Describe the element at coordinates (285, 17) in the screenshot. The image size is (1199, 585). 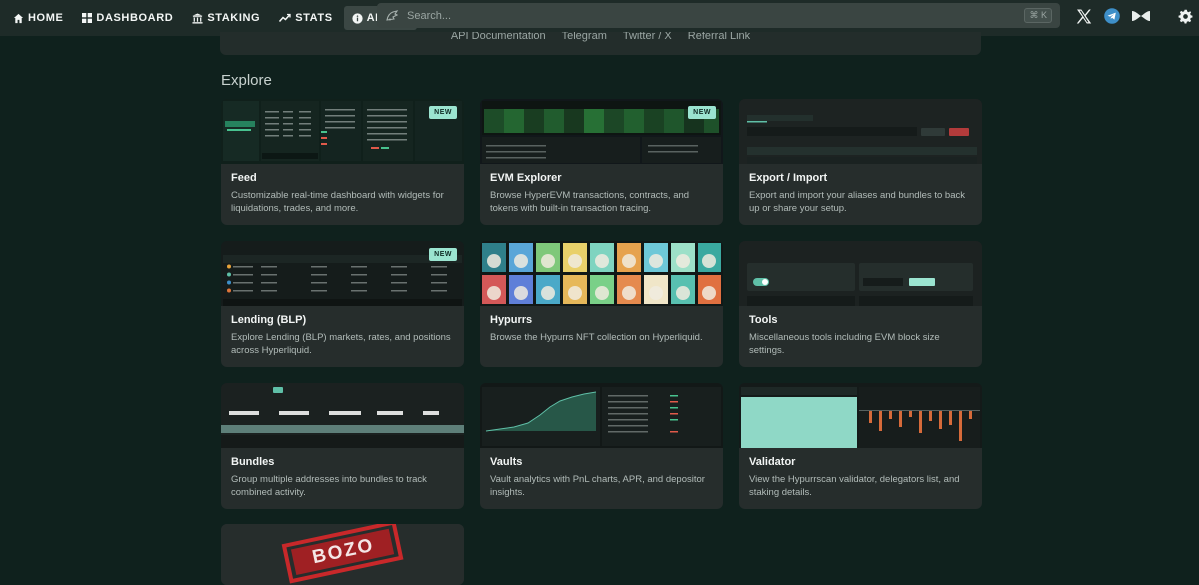
I see `chart-line-icon` at that location.